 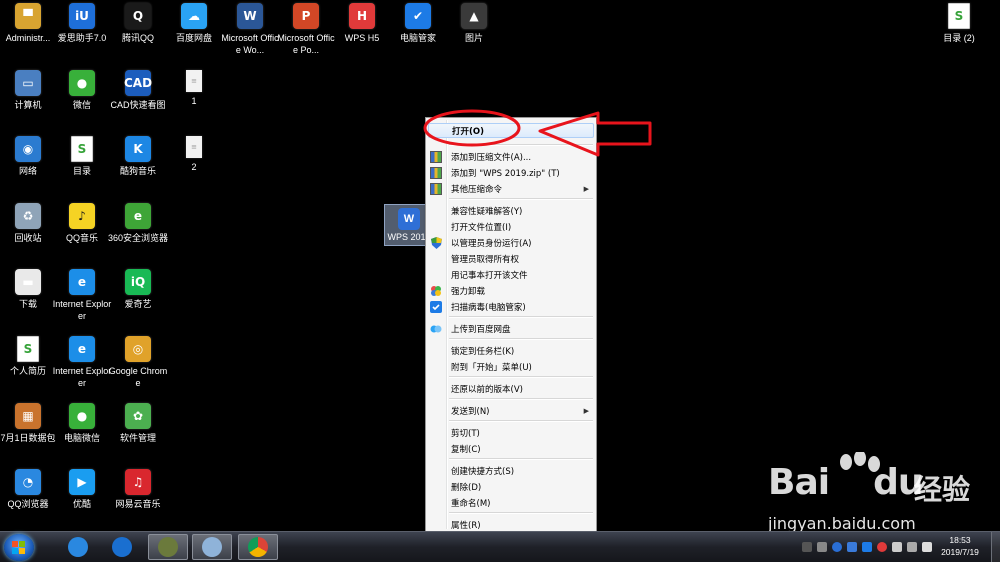 What do you see at coordinates (837, 547) in the screenshot?
I see `help-icon` at bounding box center [837, 547].